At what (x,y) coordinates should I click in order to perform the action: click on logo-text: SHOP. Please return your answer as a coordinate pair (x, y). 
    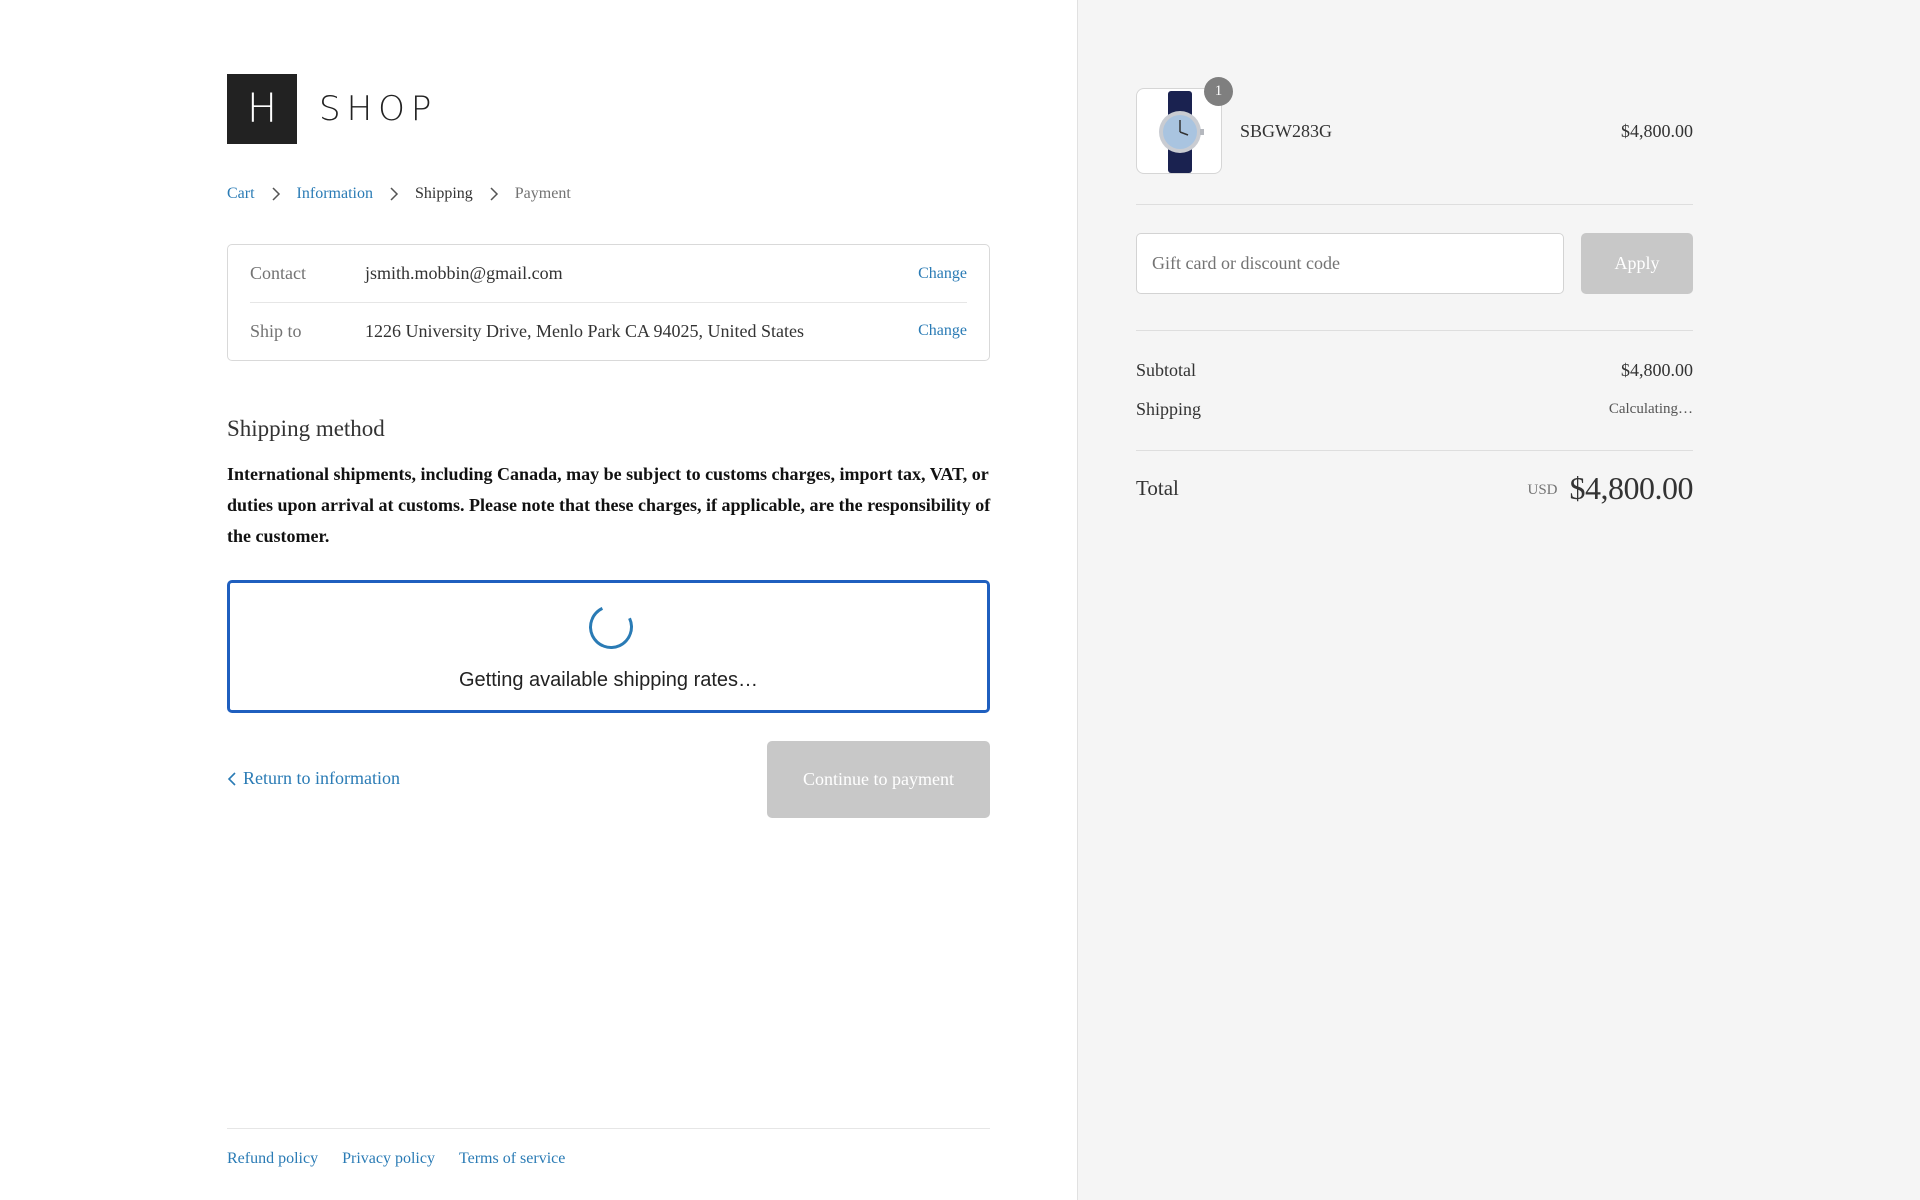
    Looking at the image, I should click on (378, 109).